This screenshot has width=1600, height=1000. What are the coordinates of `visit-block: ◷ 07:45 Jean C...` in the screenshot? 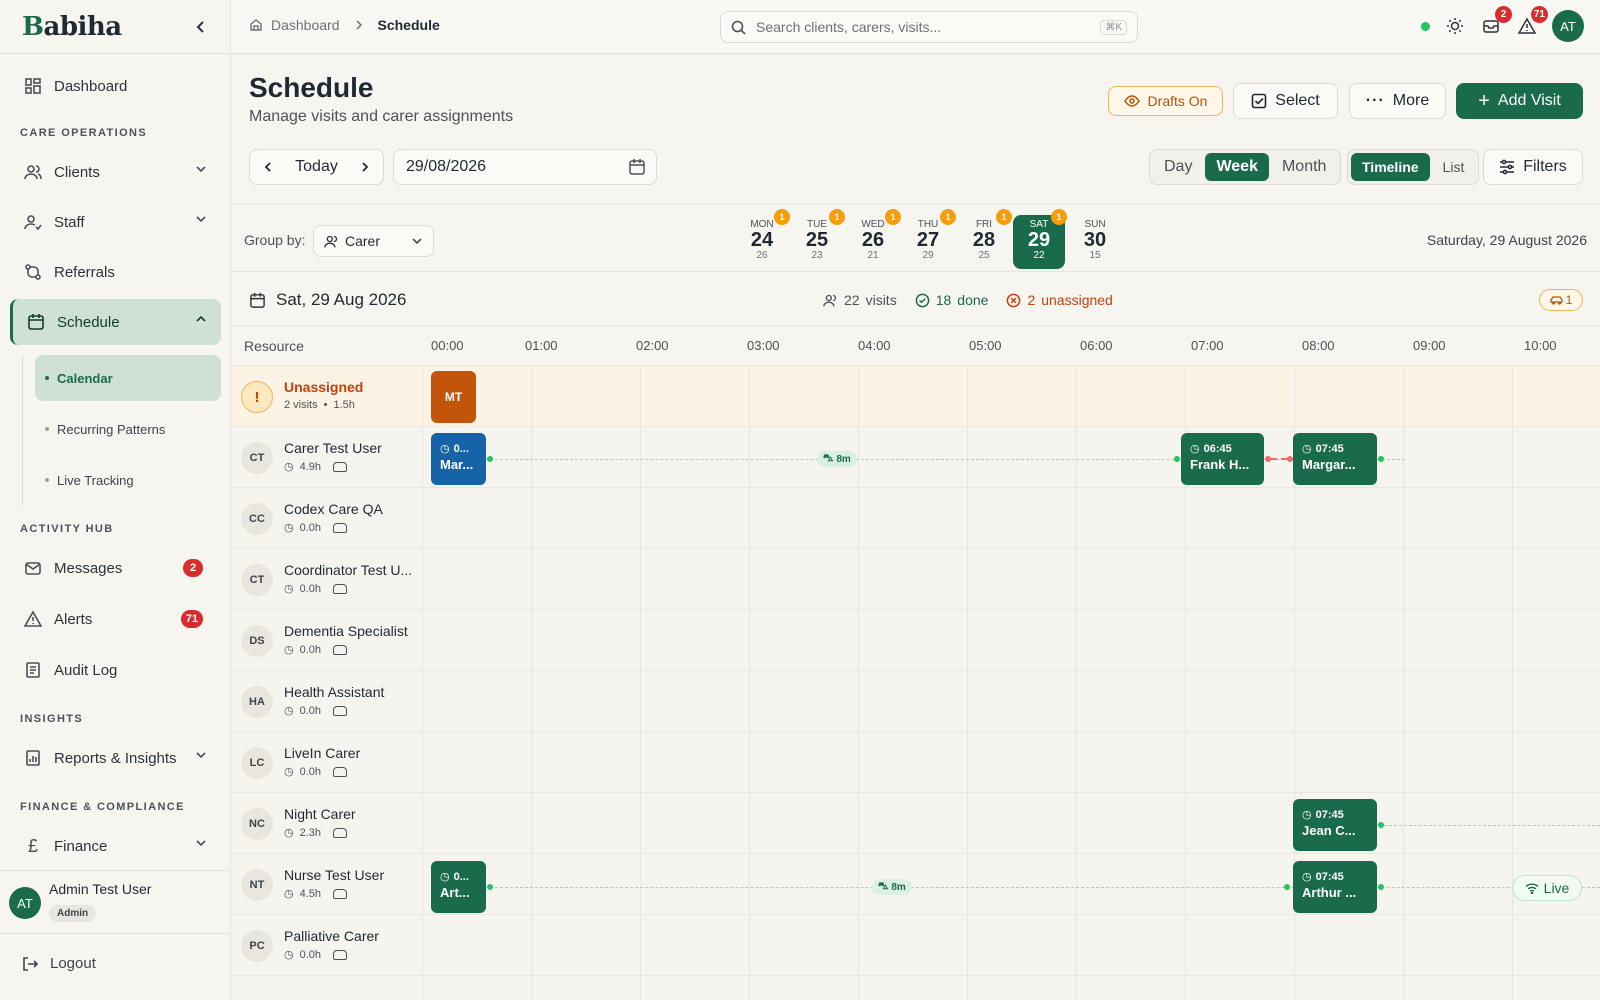 It's located at (1335, 825).